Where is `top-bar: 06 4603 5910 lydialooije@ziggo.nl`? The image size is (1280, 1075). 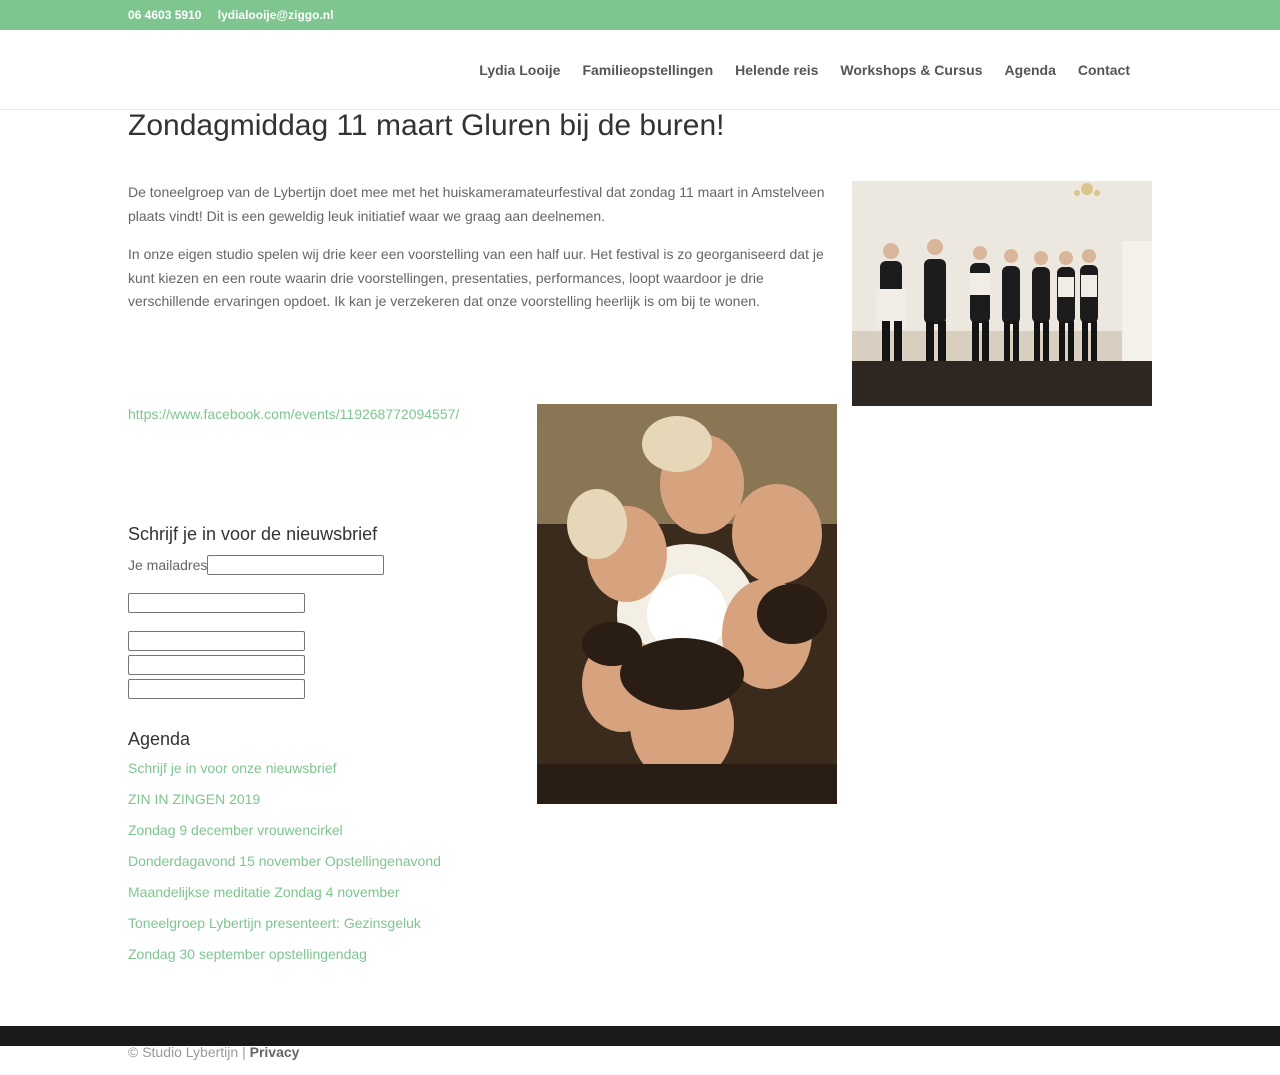
top-bar: 06 4603 5910 lydialooije@ziggo.nl is located at coordinates (640, 15).